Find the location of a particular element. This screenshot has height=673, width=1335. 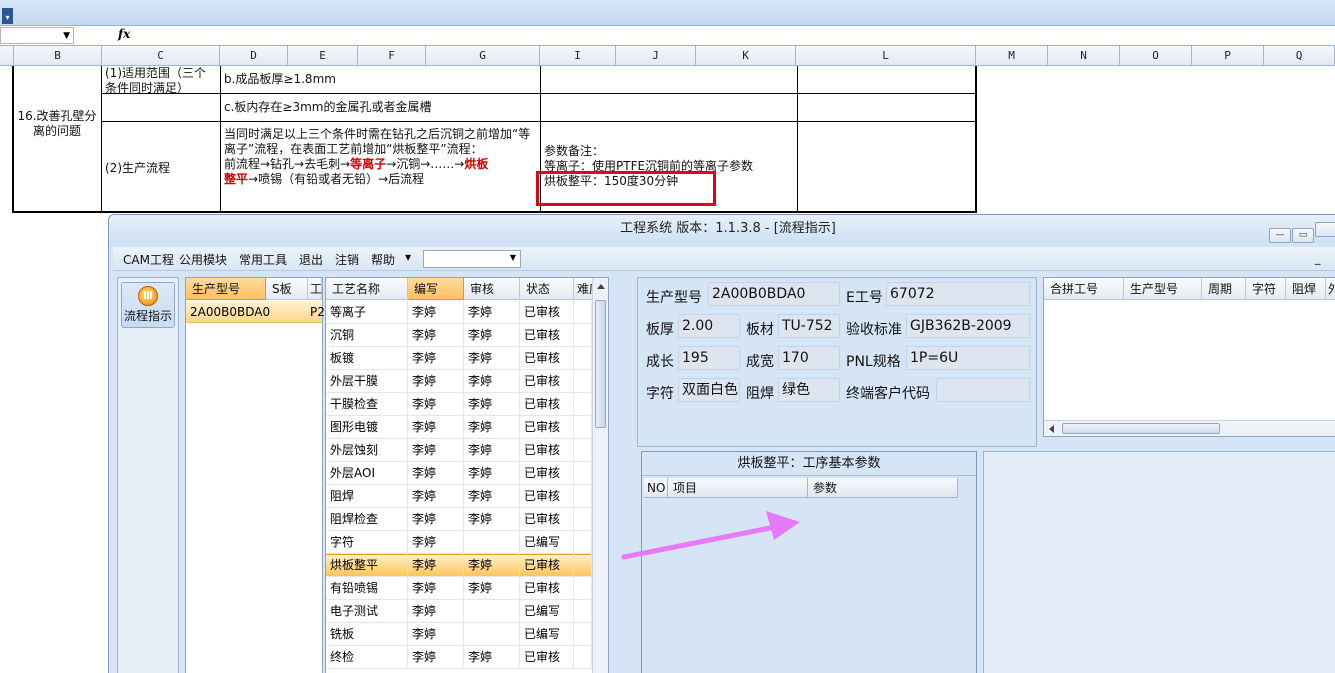

param-header-value: 参数 is located at coordinates (883, 488).